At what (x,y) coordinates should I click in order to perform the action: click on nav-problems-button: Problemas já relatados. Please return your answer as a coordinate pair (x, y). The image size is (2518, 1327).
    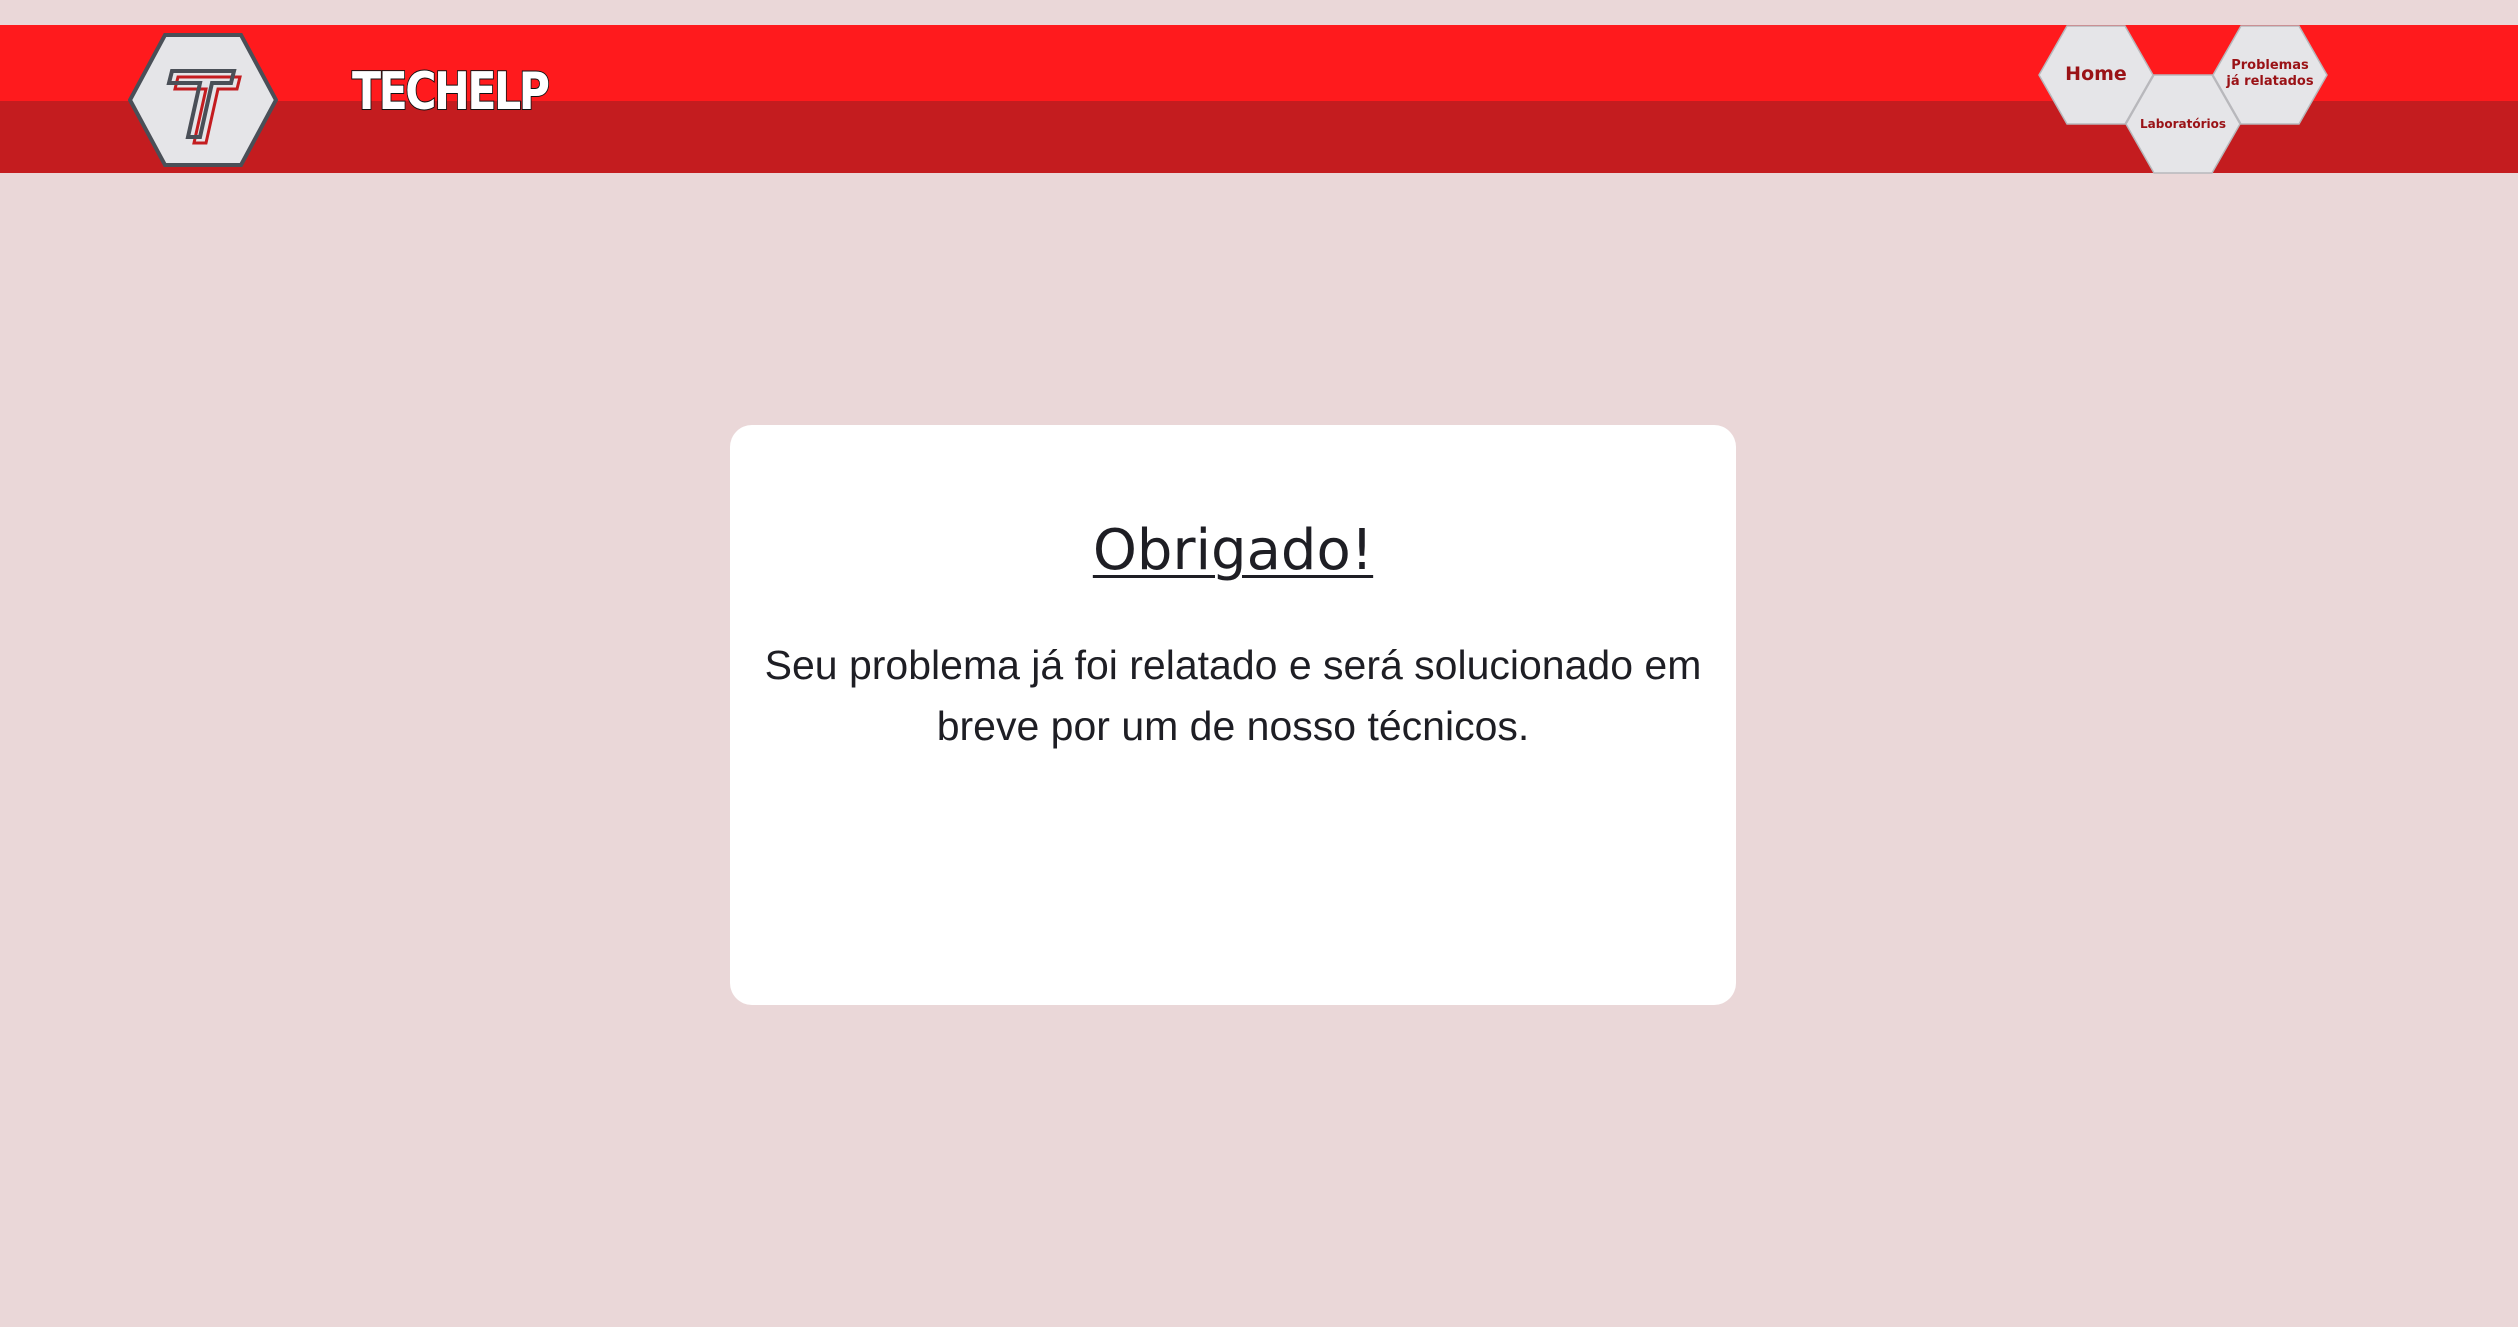
    Looking at the image, I should click on (2270, 75).